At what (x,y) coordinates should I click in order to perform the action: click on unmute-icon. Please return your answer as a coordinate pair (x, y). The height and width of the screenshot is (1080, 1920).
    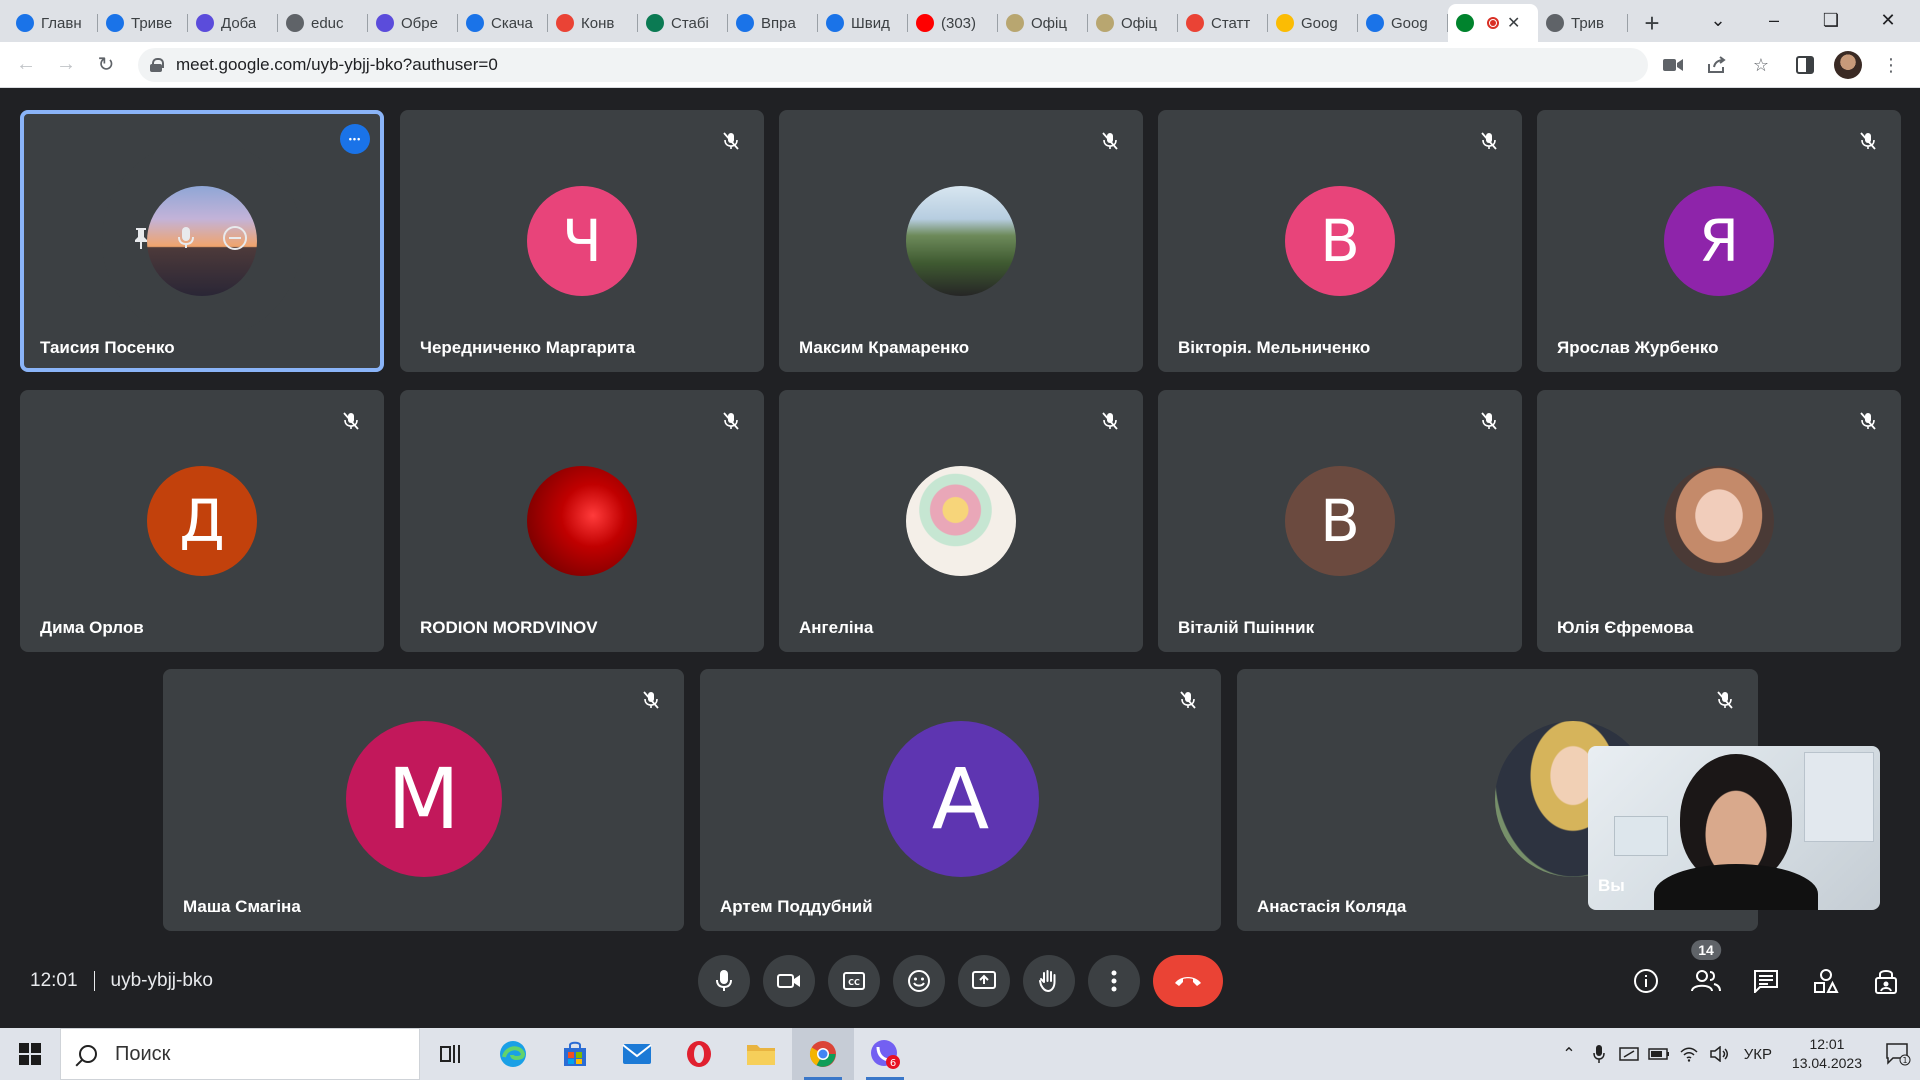
    Looking at the image, I should click on (186, 241).